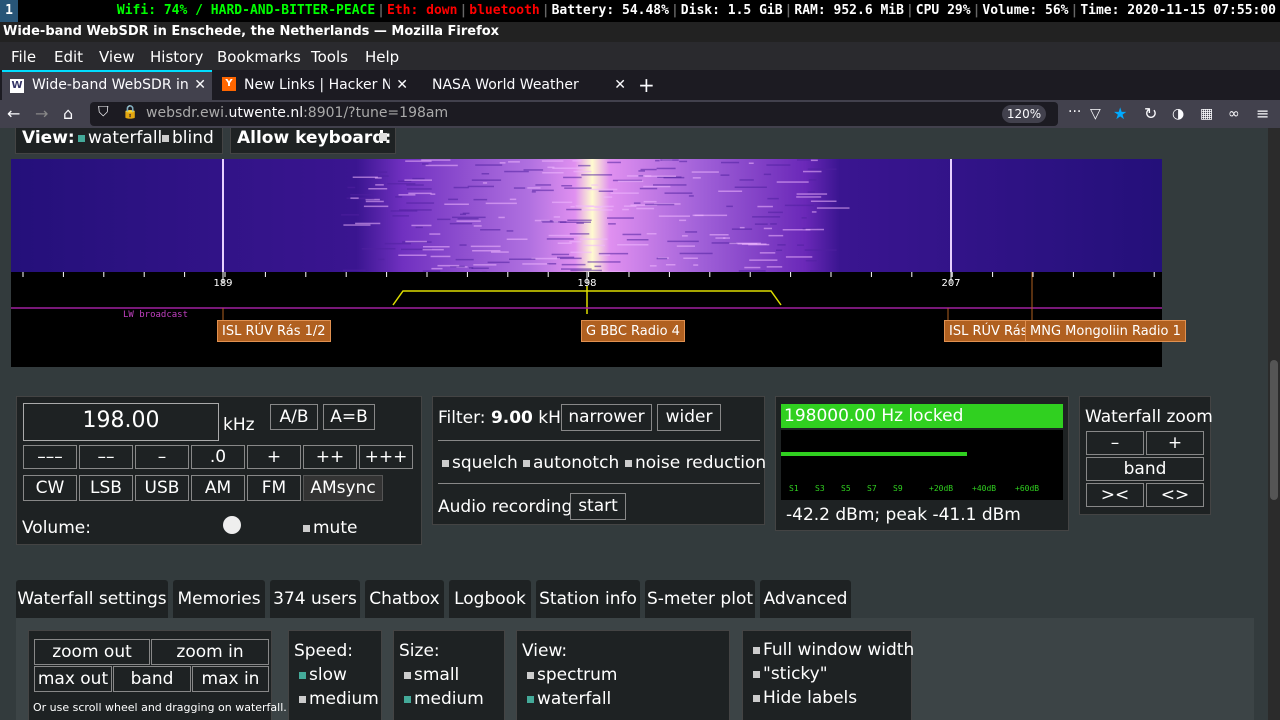 The image size is (1280, 720). Describe the element at coordinates (1175, 495) in the screenshot. I see `wf-zoom-out-button: <>` at that location.